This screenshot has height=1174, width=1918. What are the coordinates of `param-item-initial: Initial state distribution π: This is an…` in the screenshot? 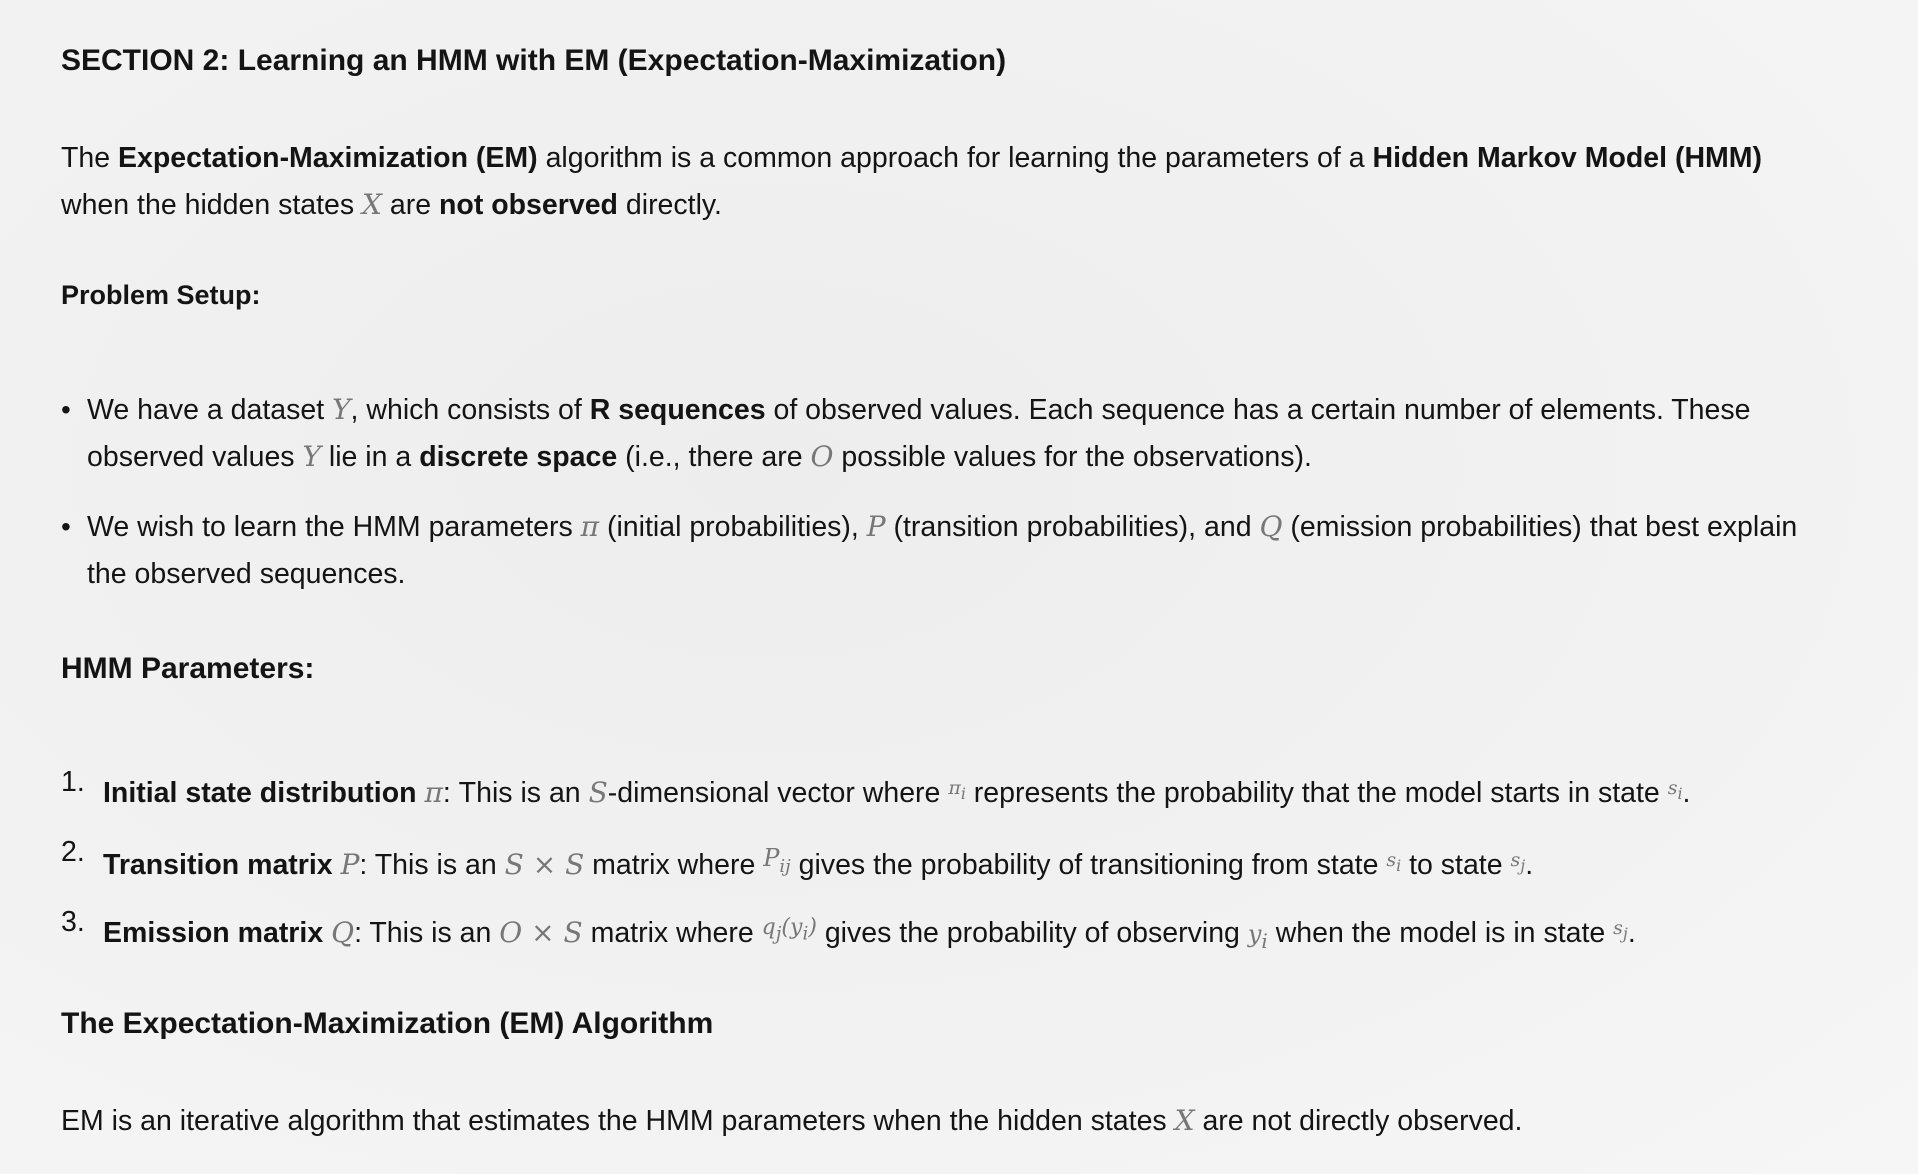 It's located at (896, 791).